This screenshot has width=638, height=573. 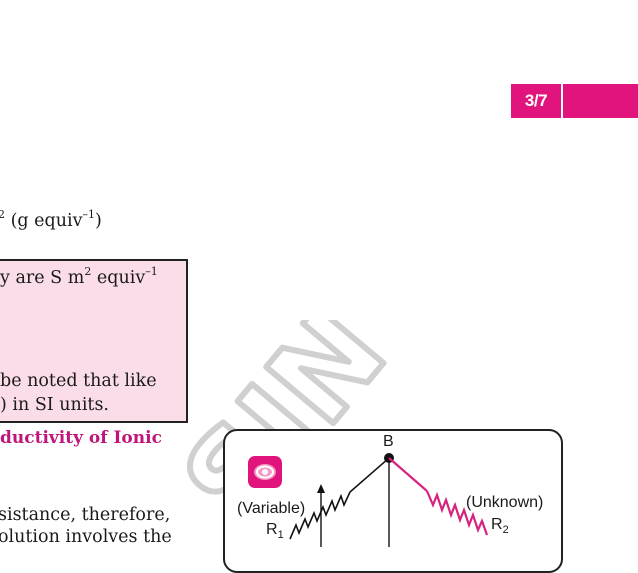 I want to click on page-number-badge: 3/7, so click(x=536, y=101).